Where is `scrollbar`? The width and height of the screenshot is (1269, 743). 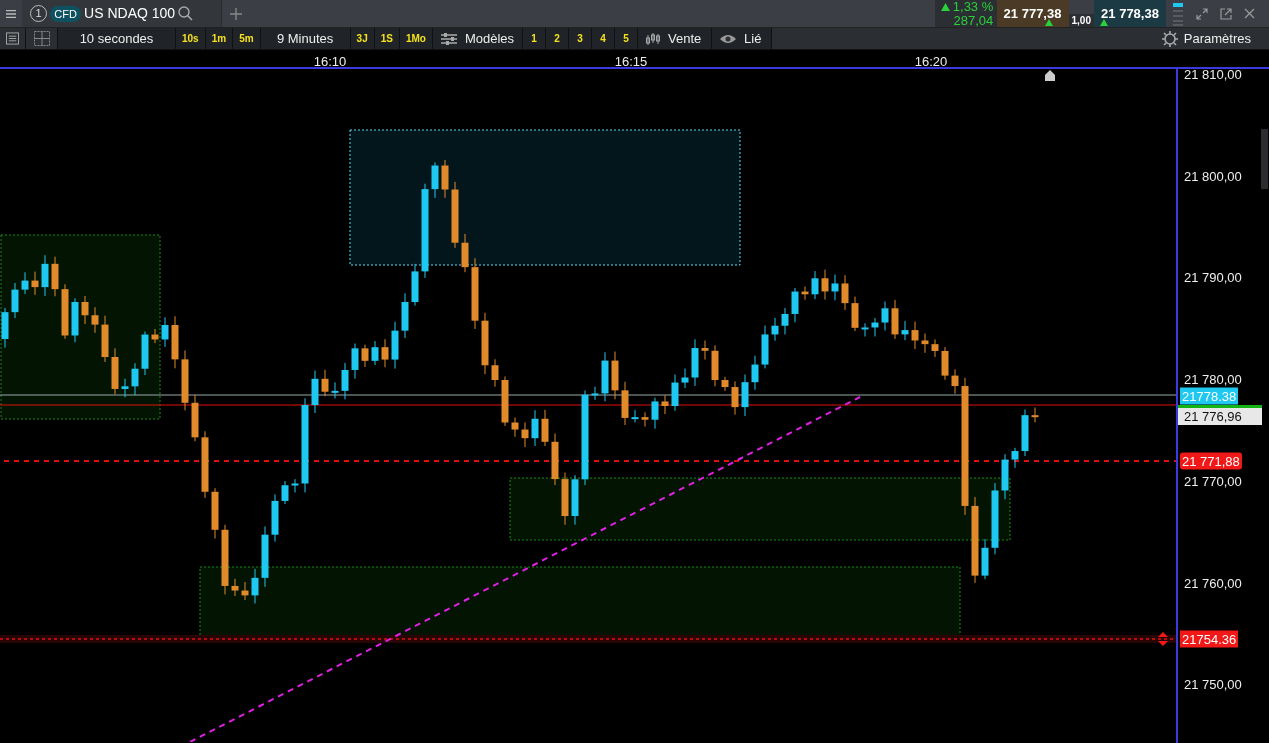 scrollbar is located at coordinates (1264, 159).